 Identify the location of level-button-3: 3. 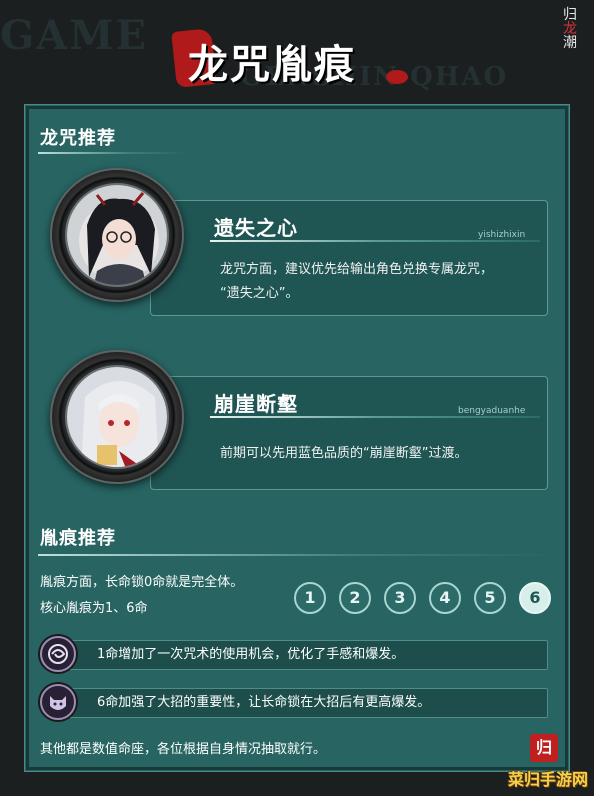
(400, 598).